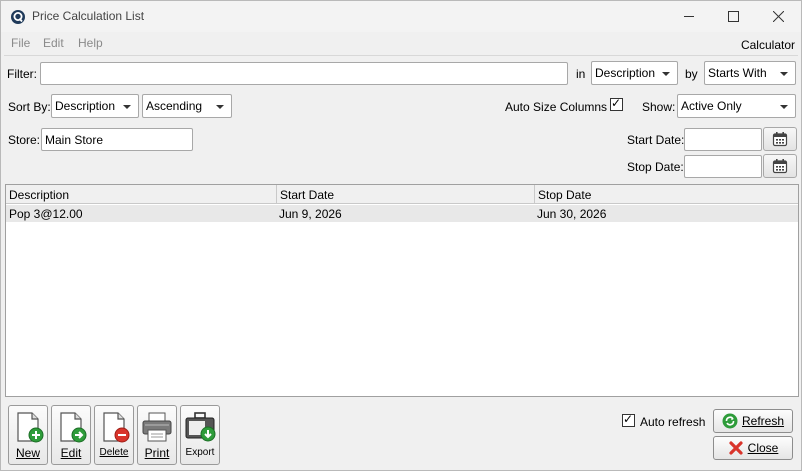 This screenshot has width=802, height=471. I want to click on close-window-button, so click(778, 16).